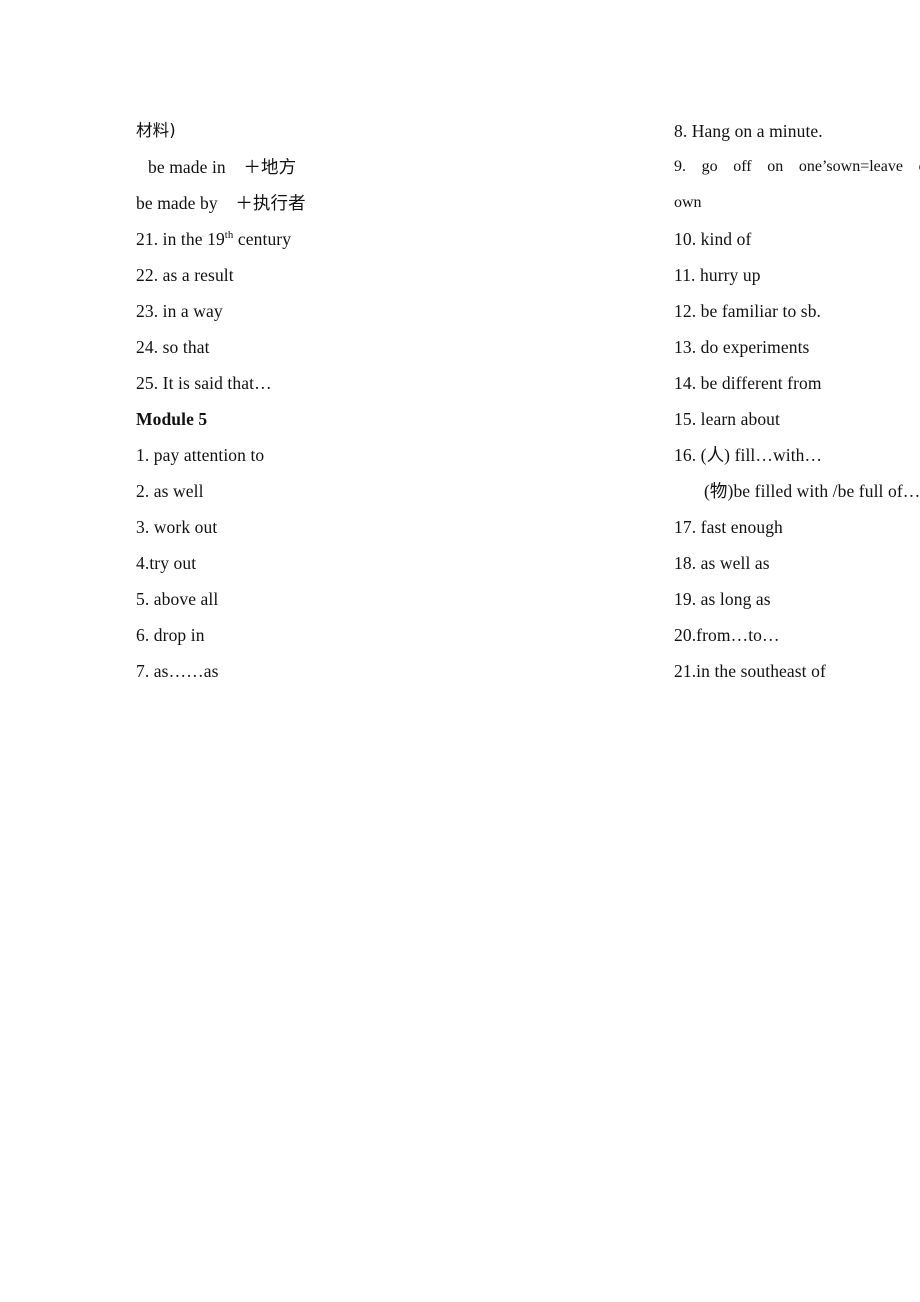  Describe the element at coordinates (748, 311) in the screenshot. I see `text-line-m5-item-12: 12. be familiar to sb.` at that location.